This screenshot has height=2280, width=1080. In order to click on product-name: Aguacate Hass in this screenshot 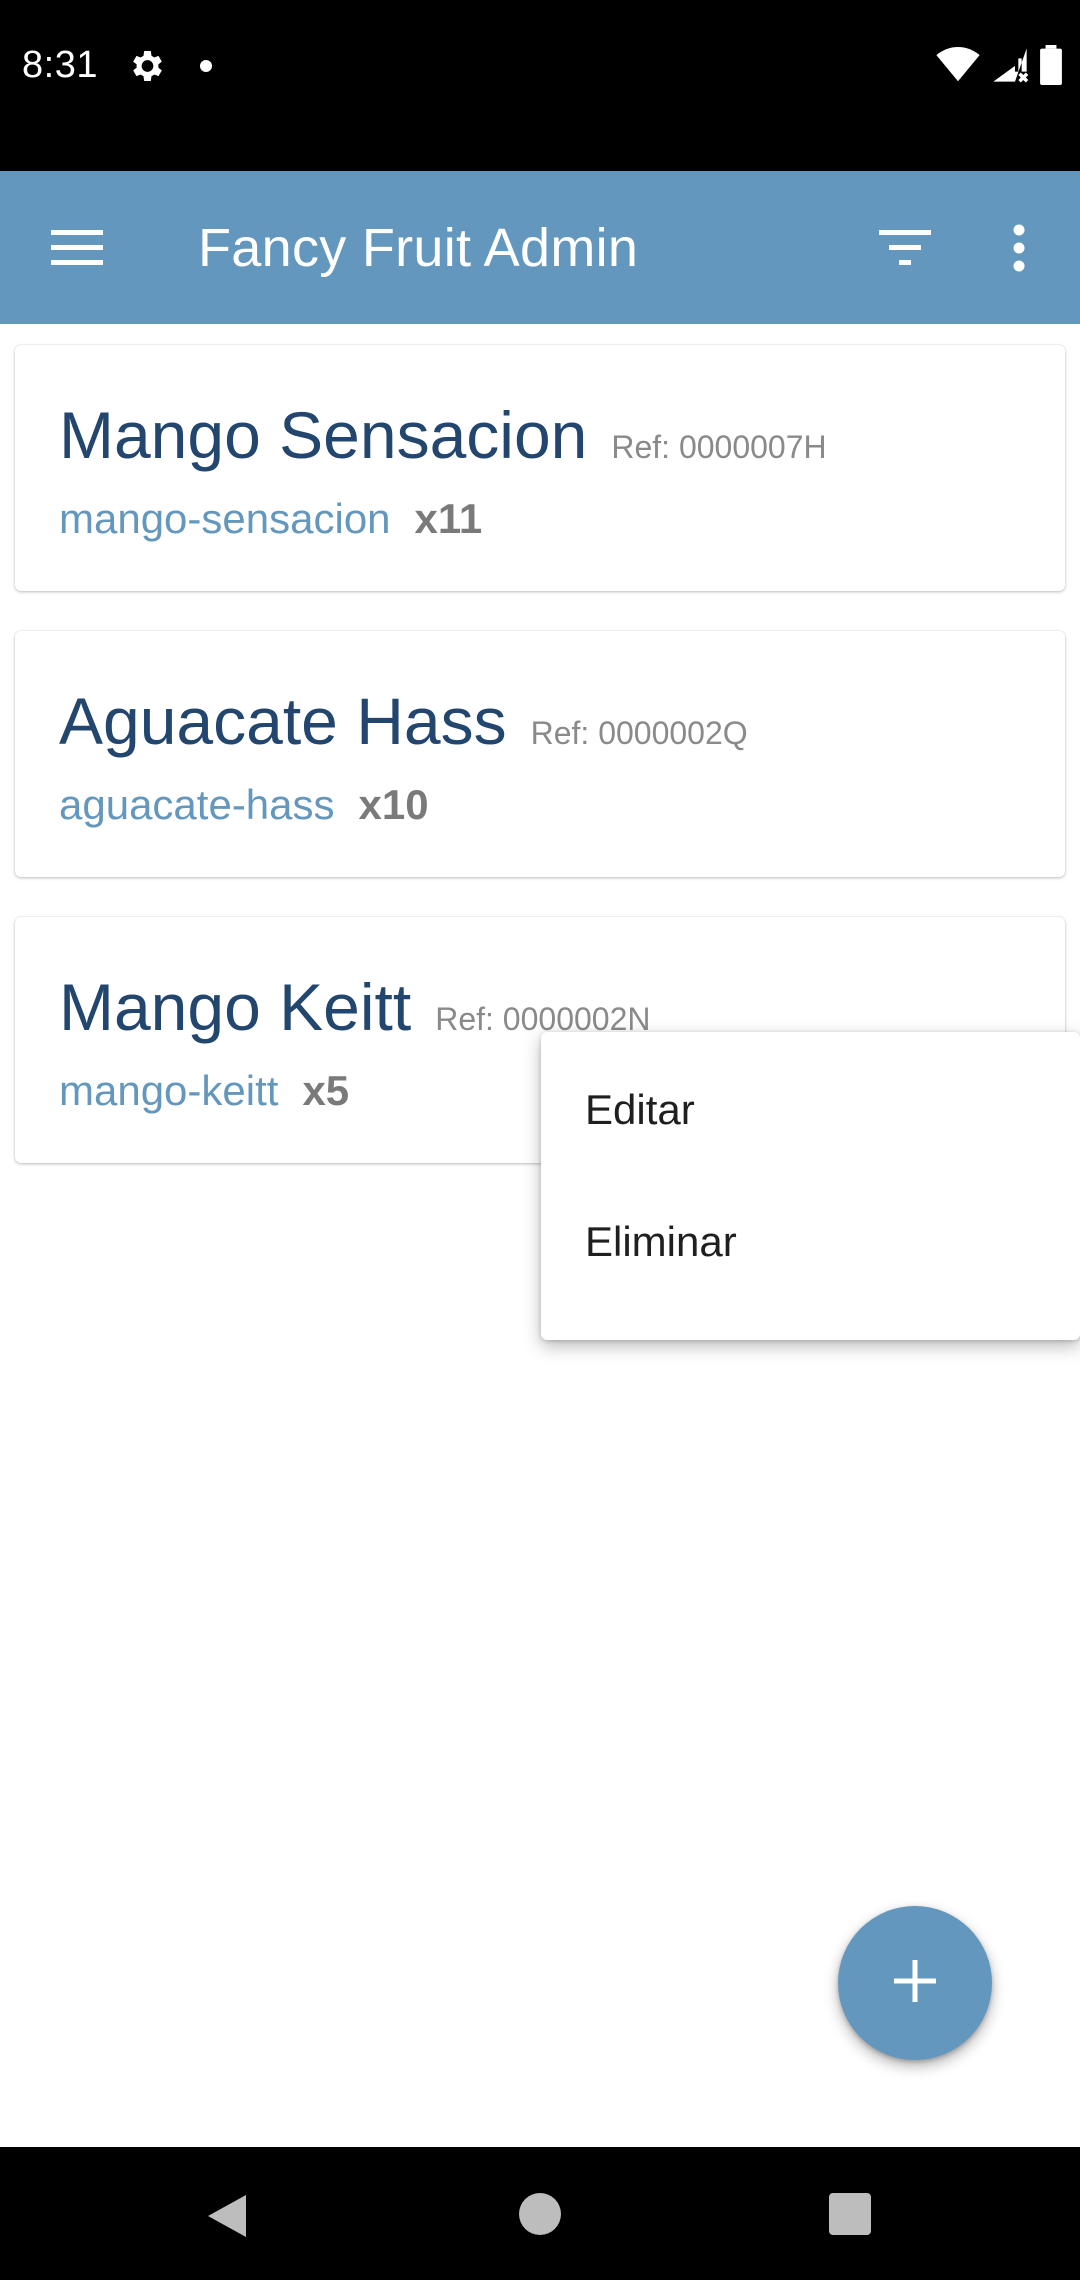, I will do `click(283, 721)`.